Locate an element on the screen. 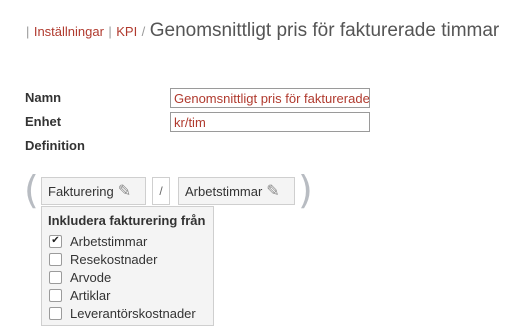 This screenshot has width=520, height=326. name-field is located at coordinates (270, 98).